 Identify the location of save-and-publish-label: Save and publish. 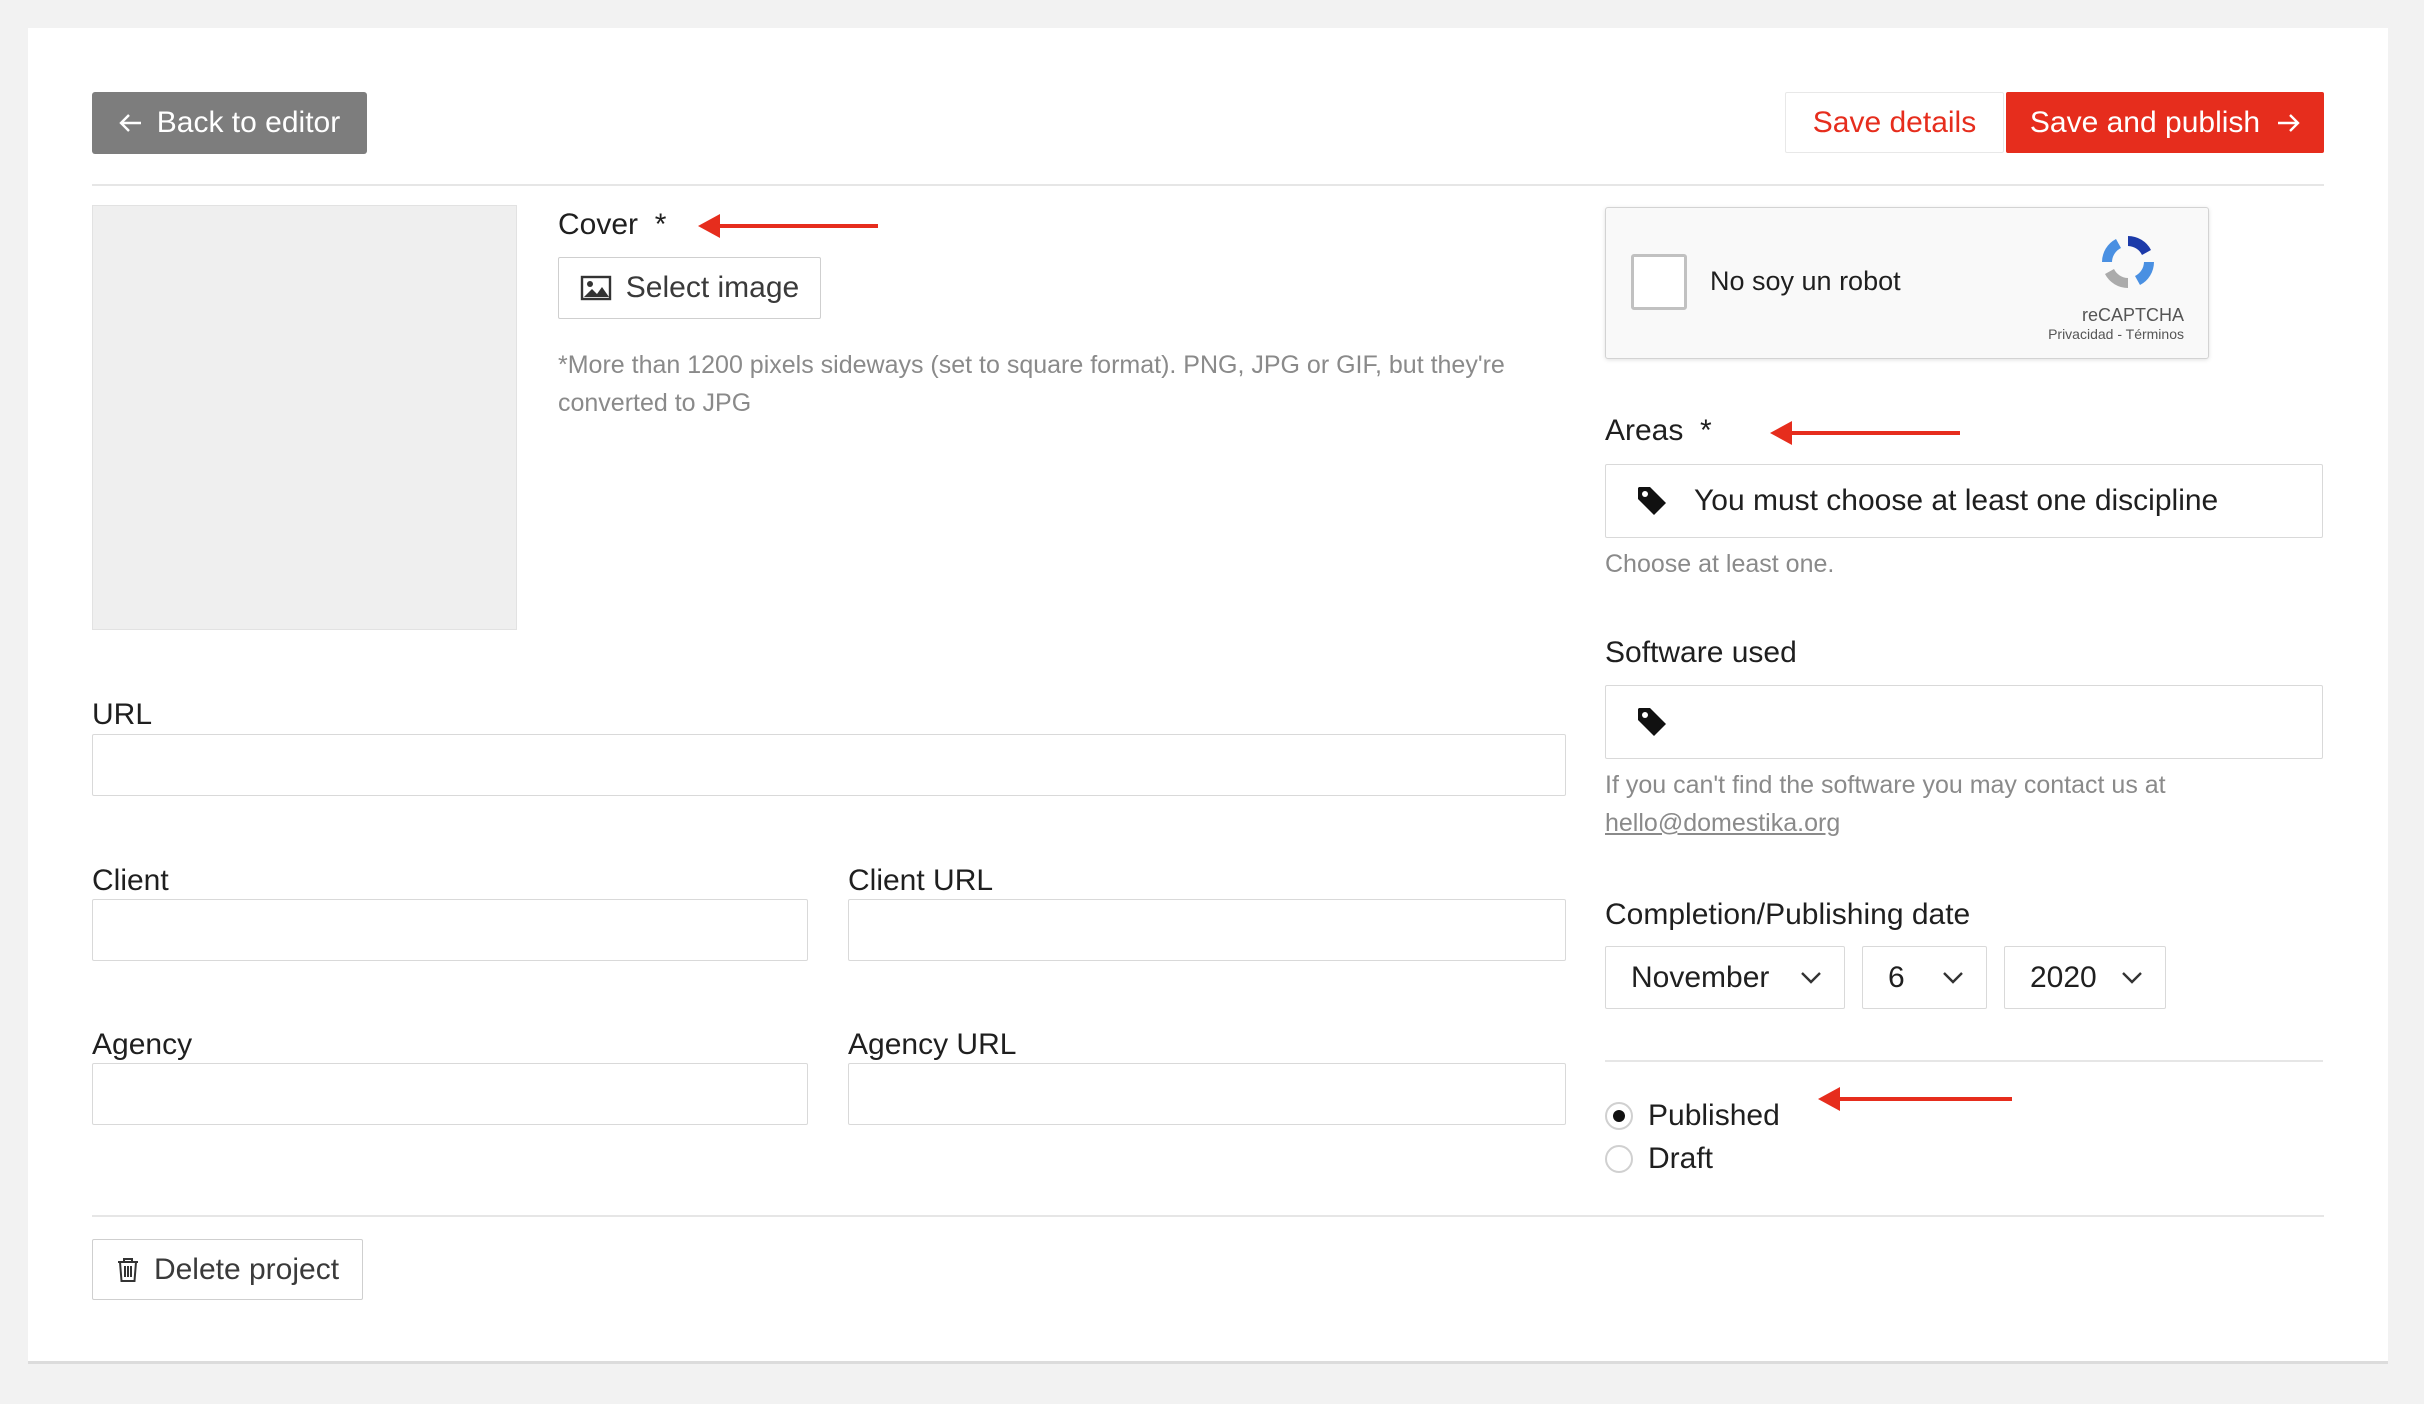
(2145, 122).